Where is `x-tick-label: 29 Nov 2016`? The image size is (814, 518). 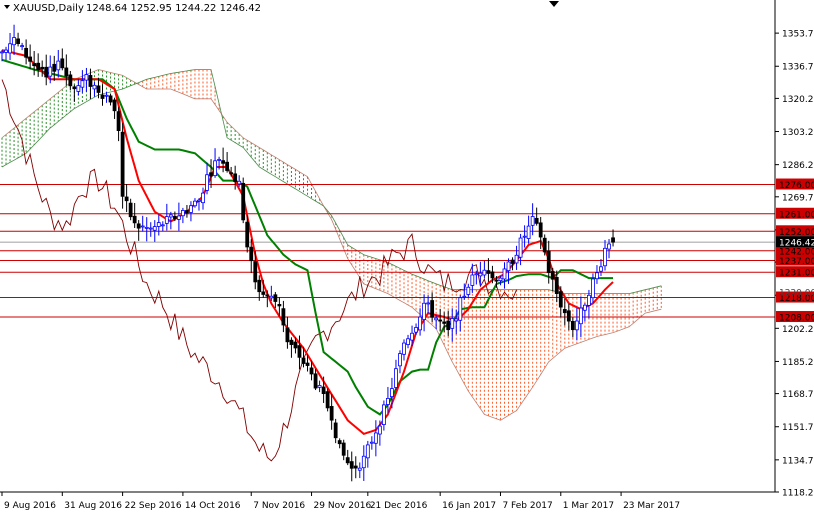
x-tick-label: 29 Nov 2016 is located at coordinates (343, 506).